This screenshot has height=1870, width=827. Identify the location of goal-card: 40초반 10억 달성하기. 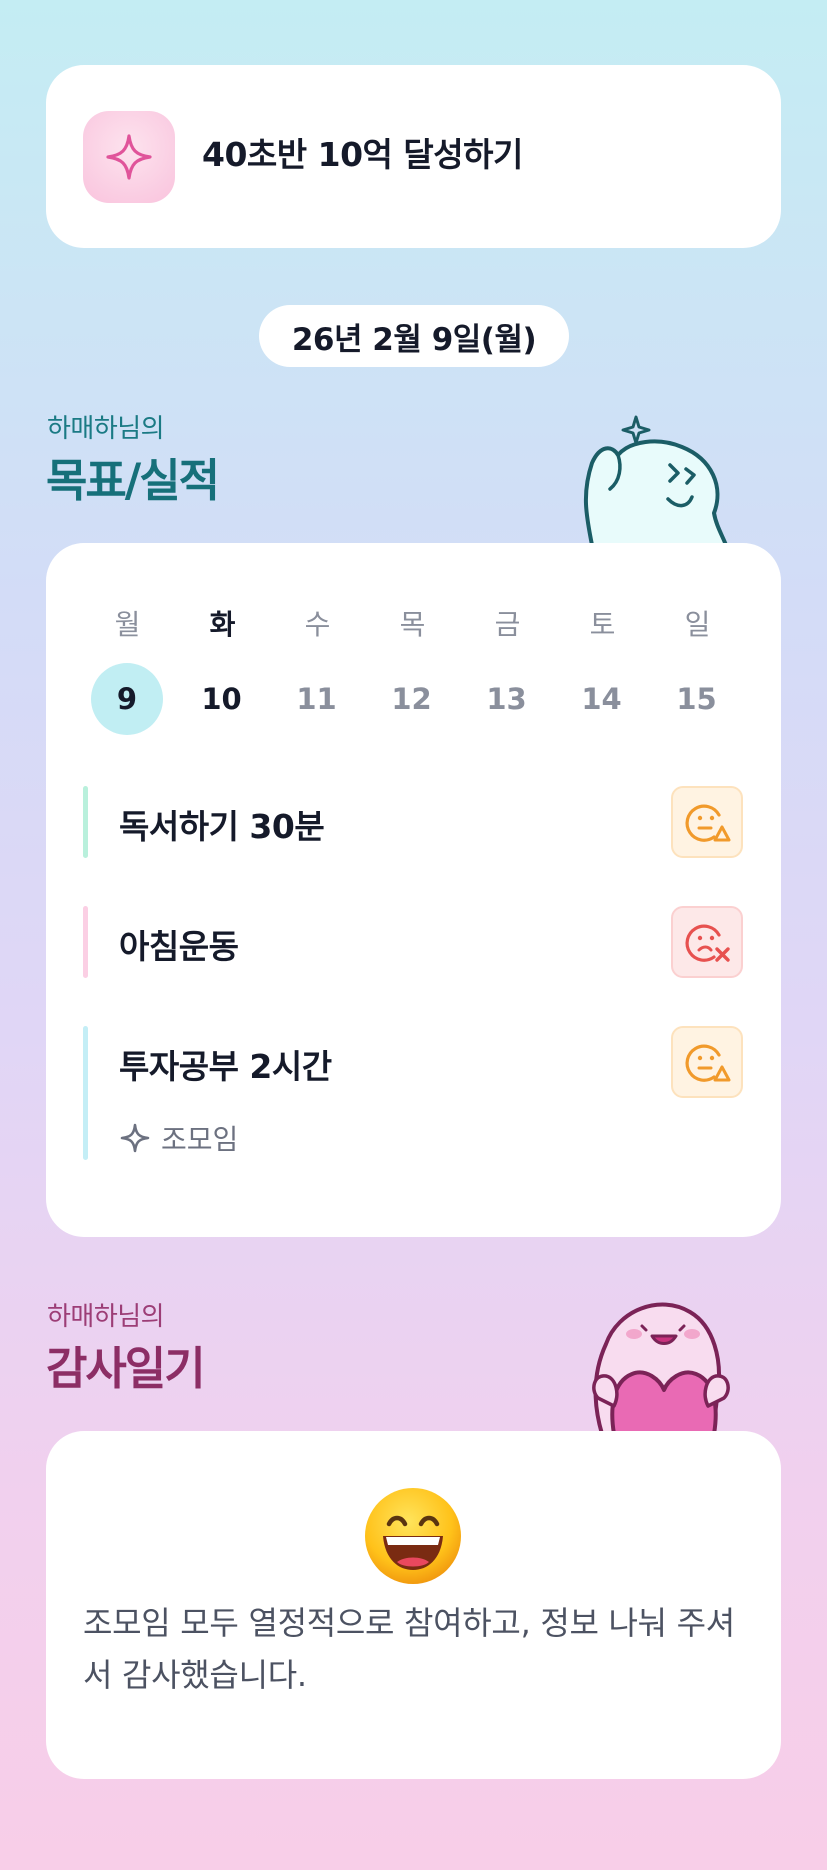
(413, 156).